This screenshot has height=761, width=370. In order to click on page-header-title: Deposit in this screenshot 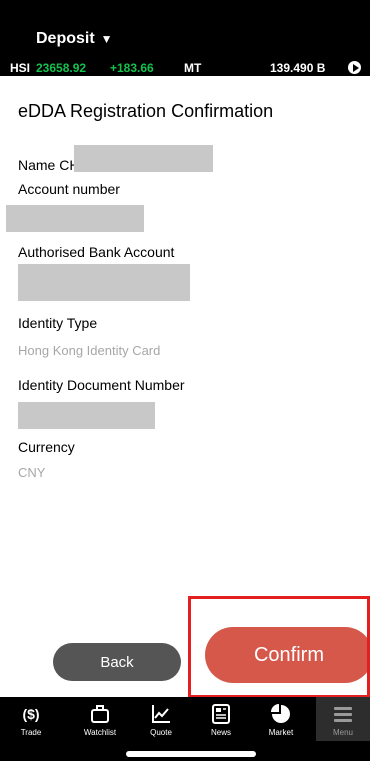, I will do `click(65, 38)`.